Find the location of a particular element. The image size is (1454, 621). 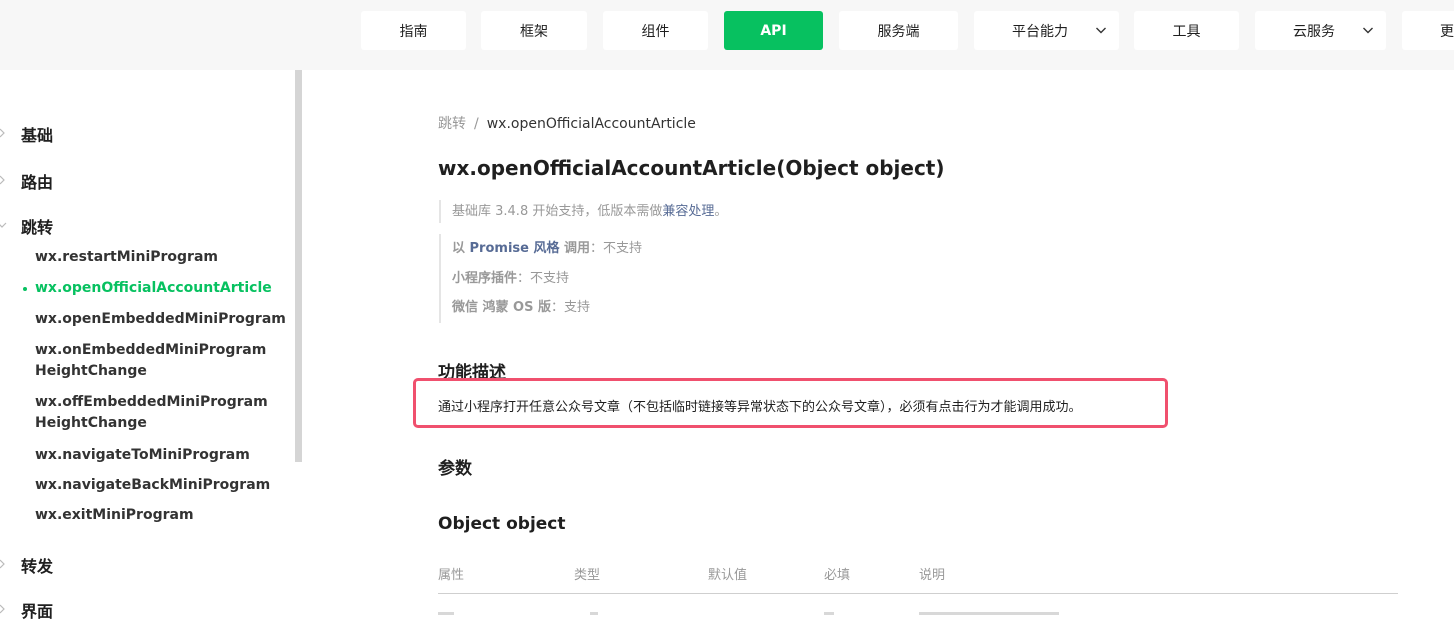

table-header-required: 必填 is located at coordinates (837, 575).